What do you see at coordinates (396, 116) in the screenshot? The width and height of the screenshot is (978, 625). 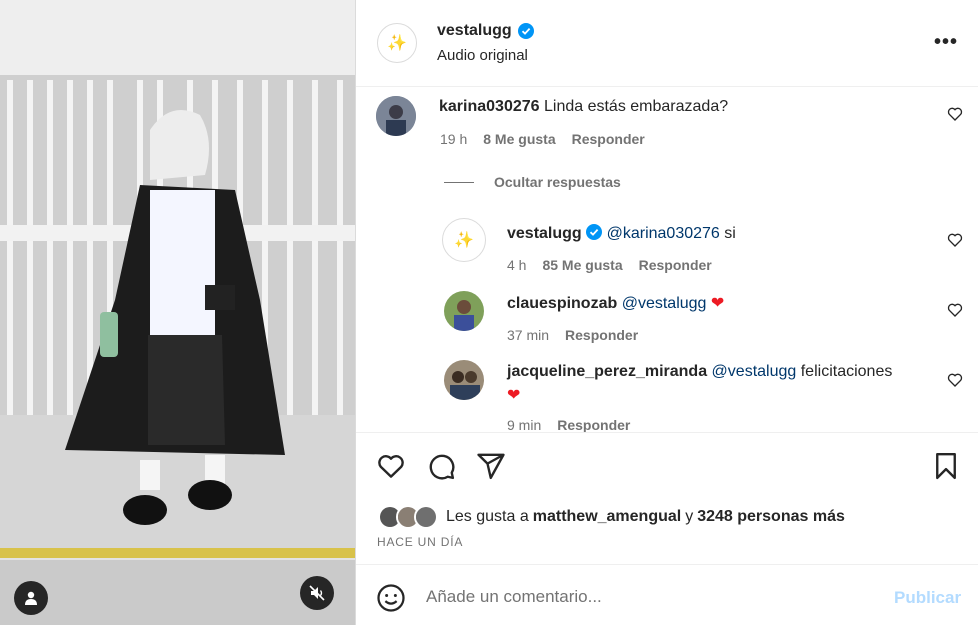 I see `commenter-avatar` at bounding box center [396, 116].